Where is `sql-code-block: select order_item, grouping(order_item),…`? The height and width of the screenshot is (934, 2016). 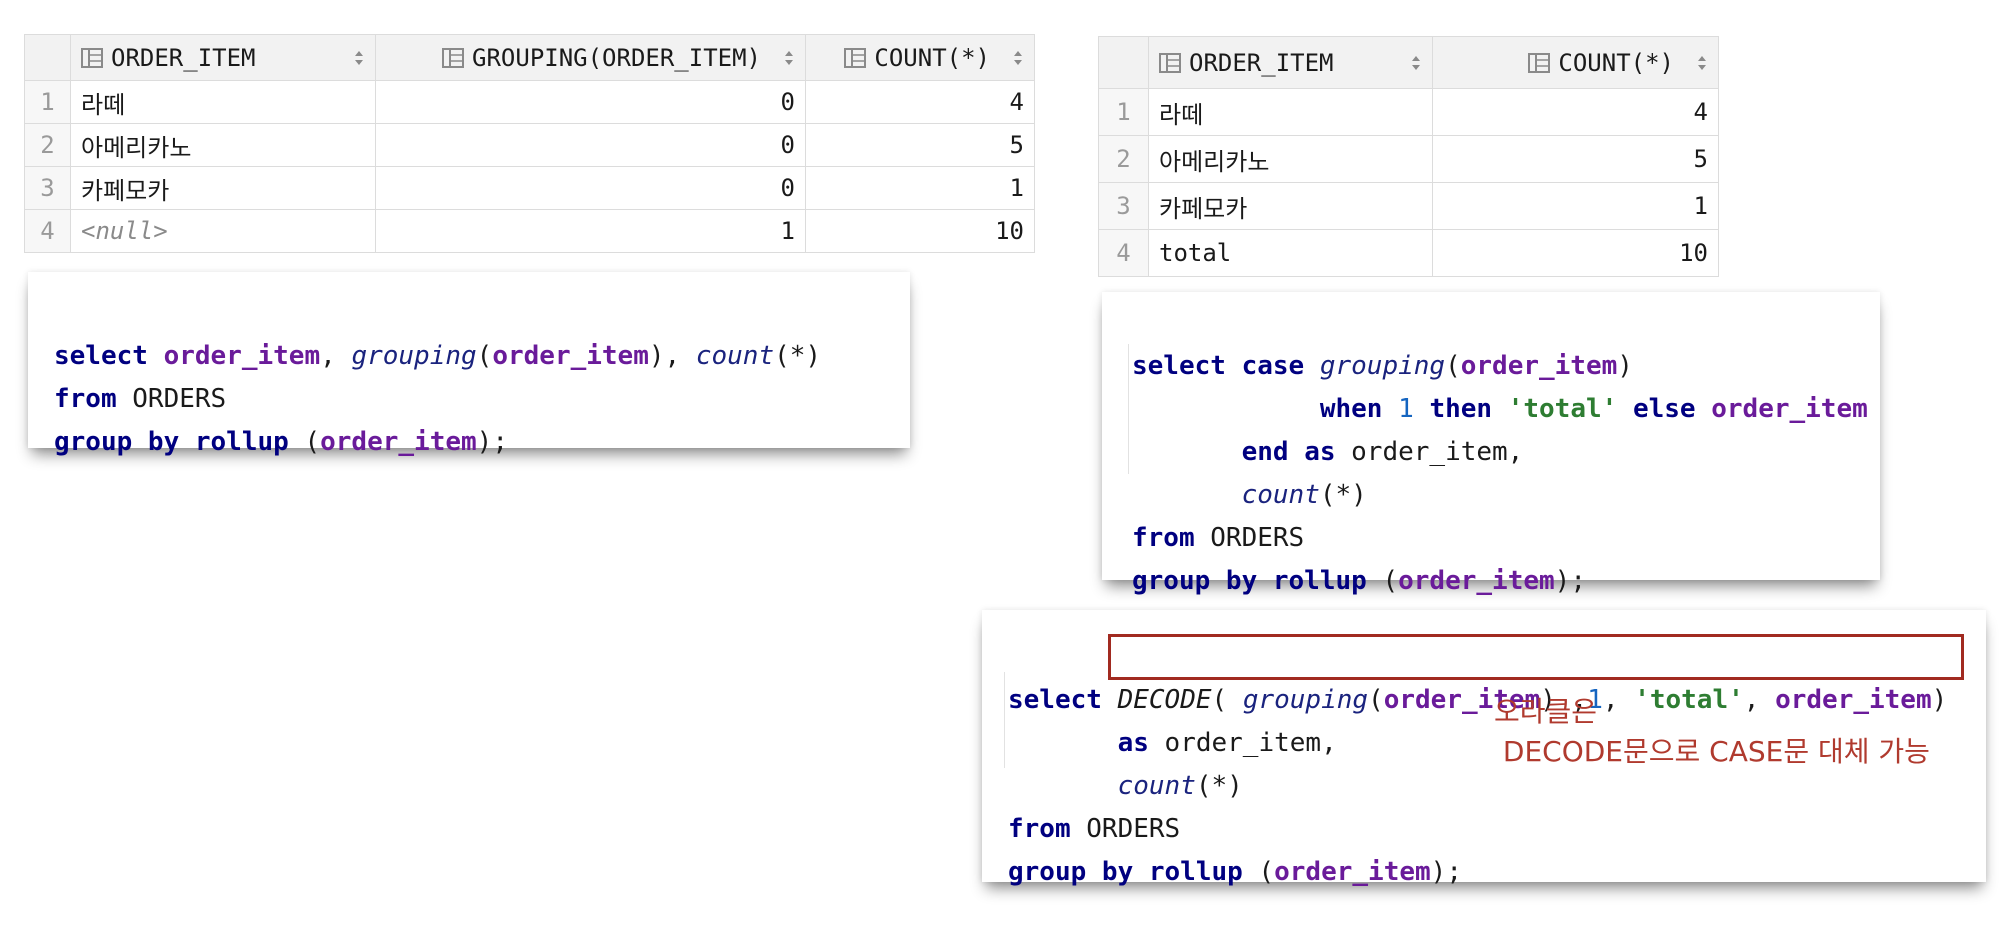
sql-code-block: select order_item, grouping(order_item),… is located at coordinates (437, 378).